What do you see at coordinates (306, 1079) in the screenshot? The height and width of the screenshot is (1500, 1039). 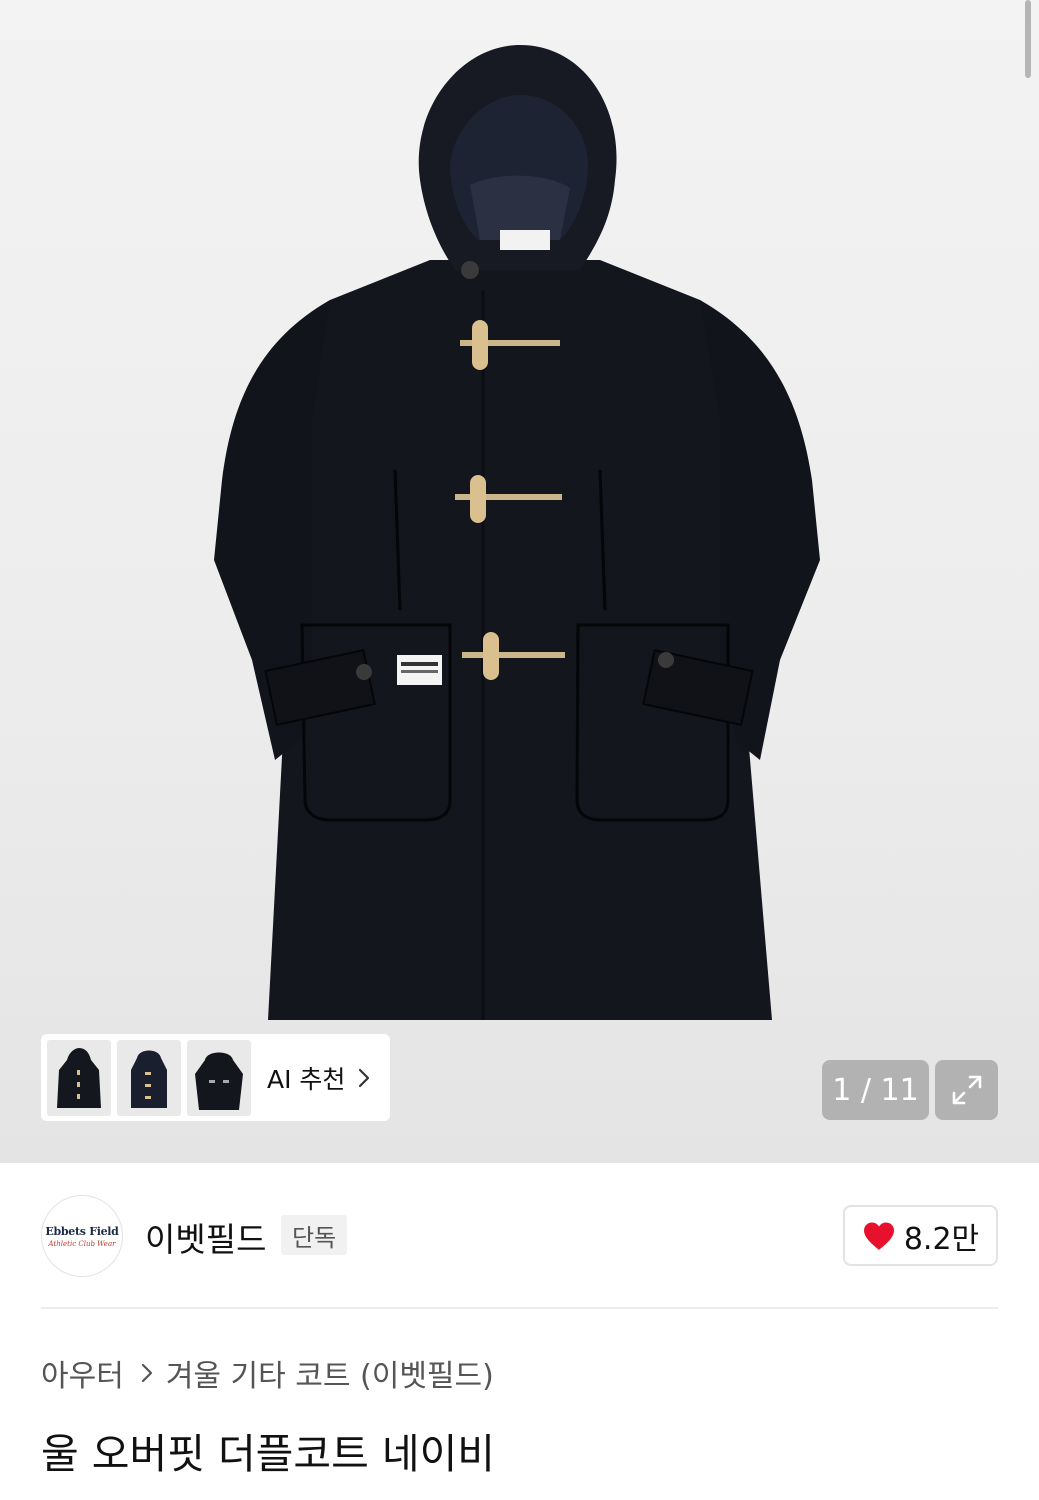 I see `ai-recommendation-label: AI 추천` at bounding box center [306, 1079].